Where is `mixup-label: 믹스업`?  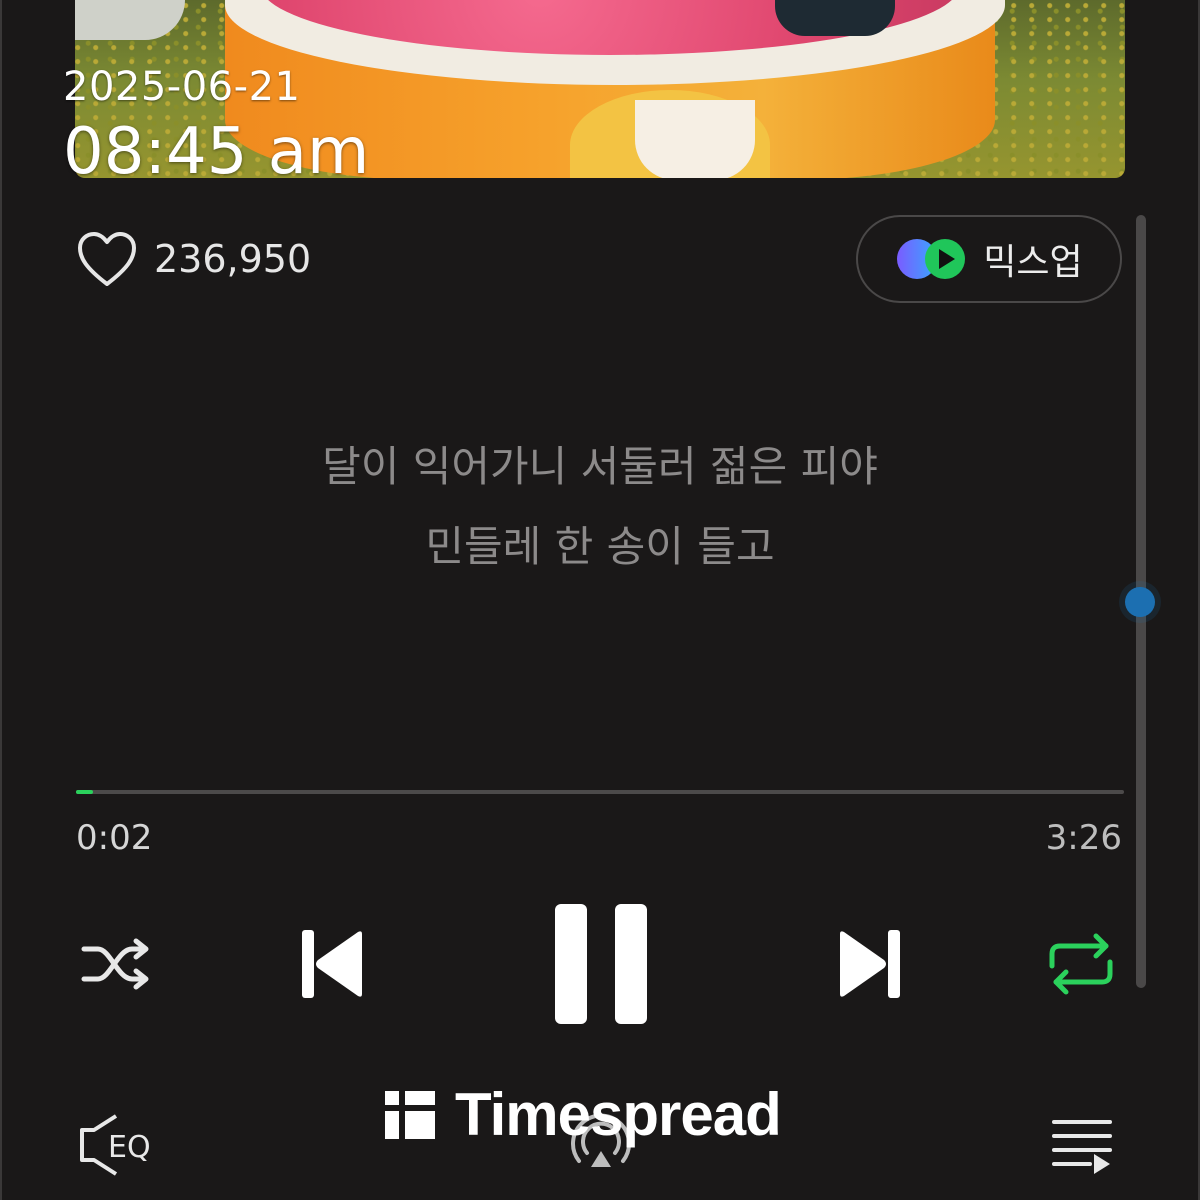 mixup-label: 믹스업 is located at coordinates (1033, 262).